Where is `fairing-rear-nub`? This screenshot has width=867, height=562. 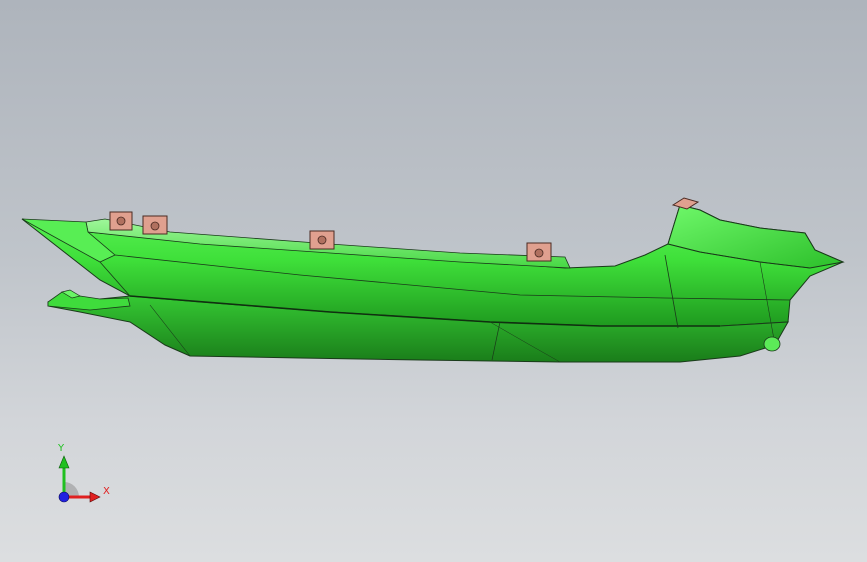
fairing-rear-nub is located at coordinates (772, 344).